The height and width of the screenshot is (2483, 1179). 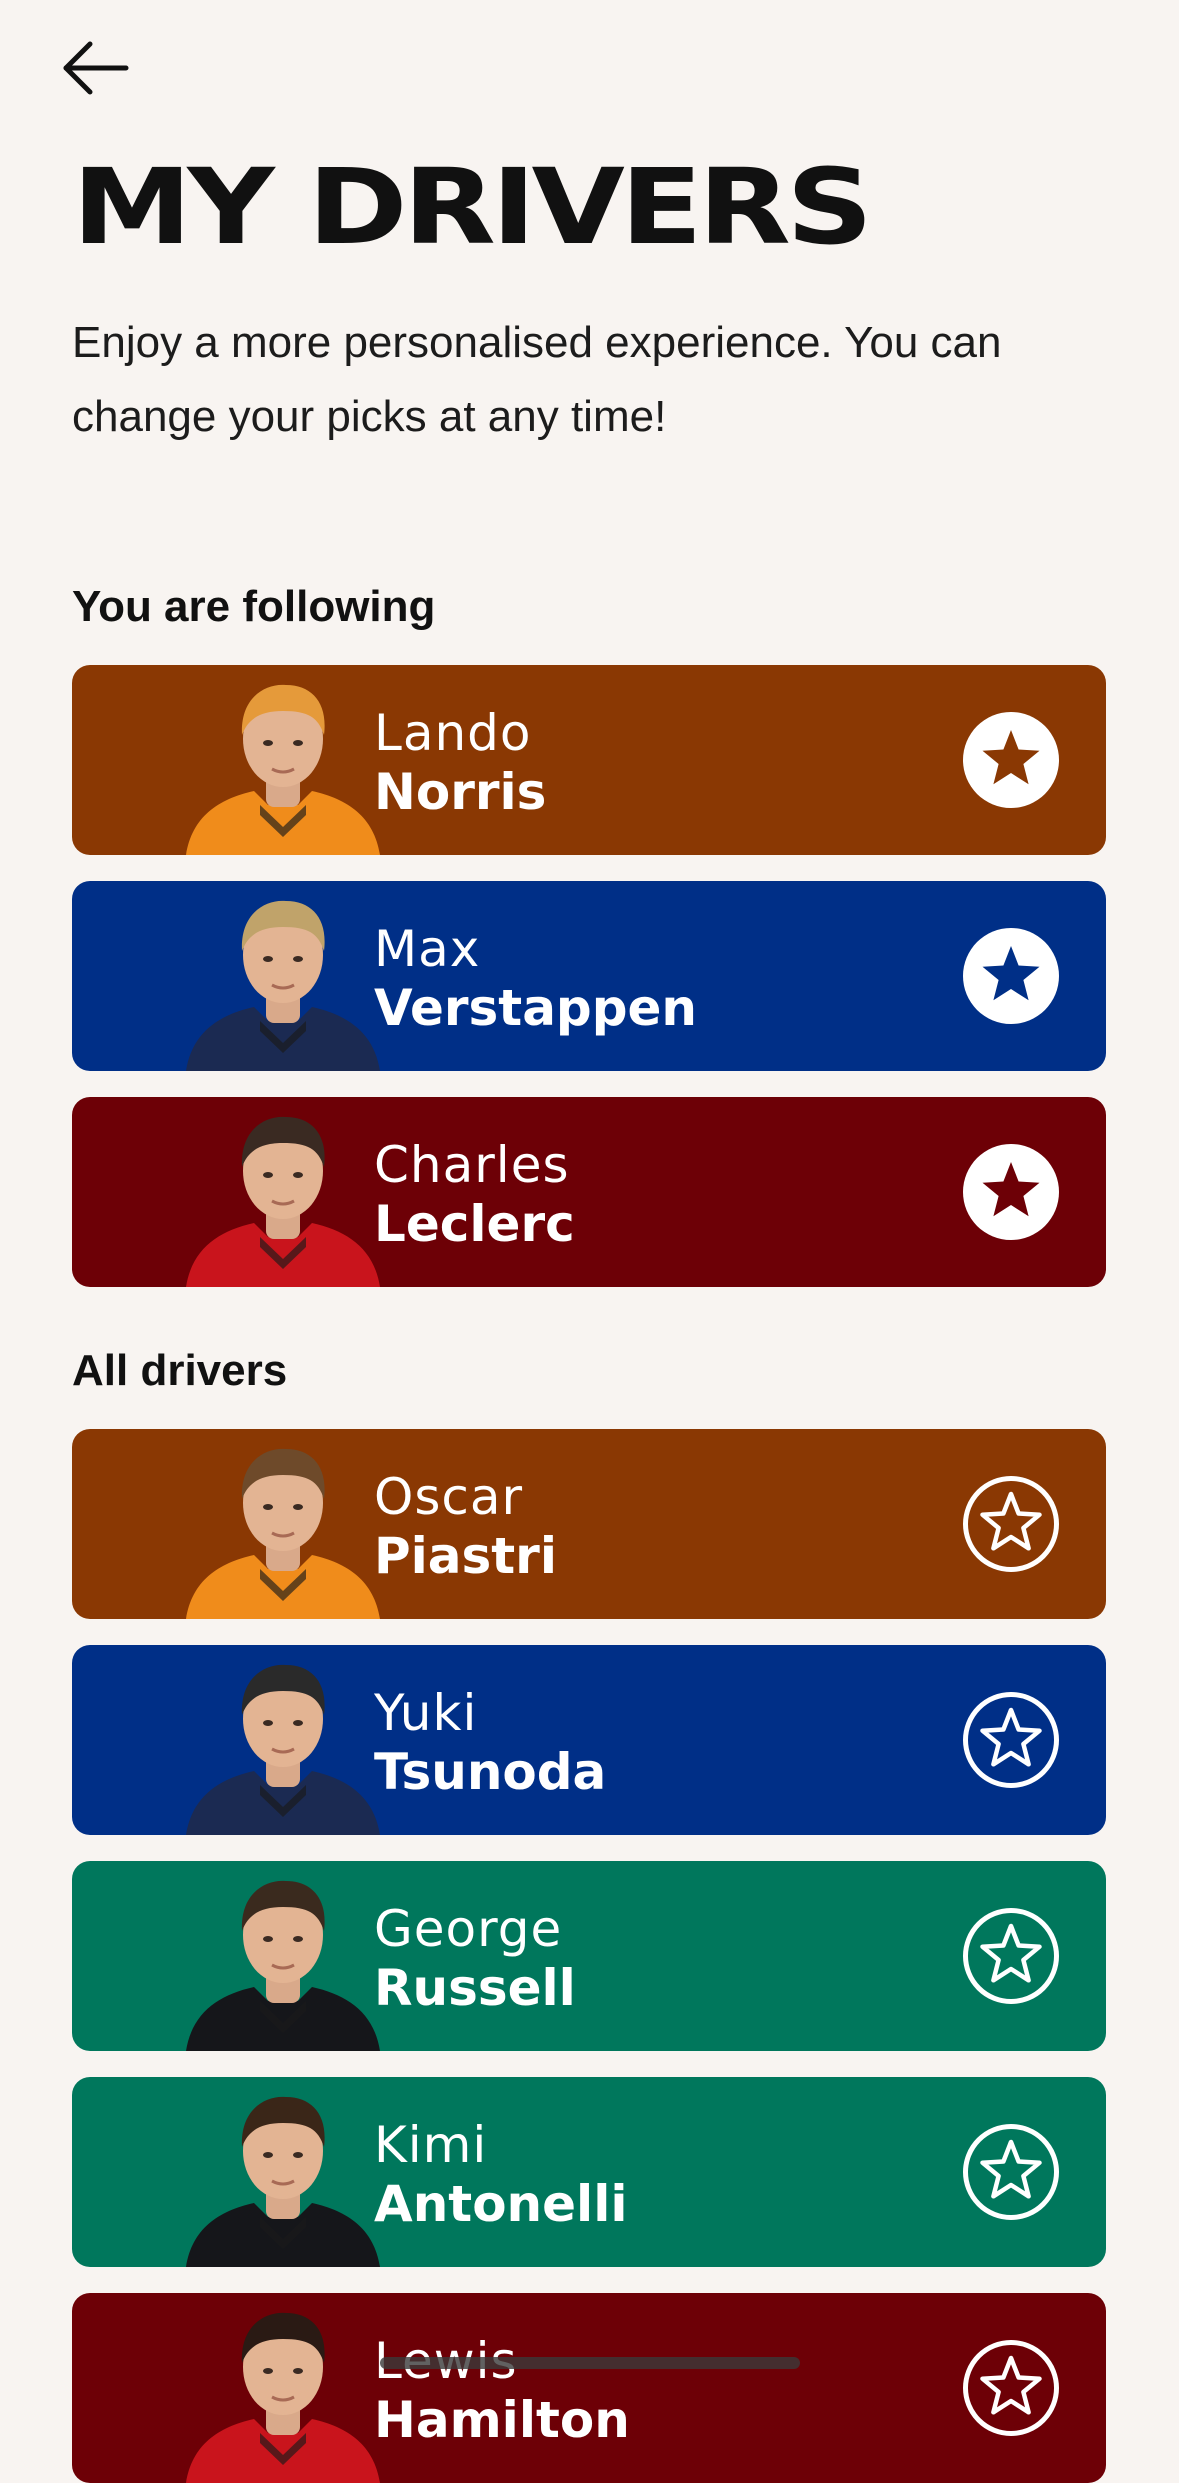 What do you see at coordinates (449, 1497) in the screenshot?
I see `driver-first-name: Oscar` at bounding box center [449, 1497].